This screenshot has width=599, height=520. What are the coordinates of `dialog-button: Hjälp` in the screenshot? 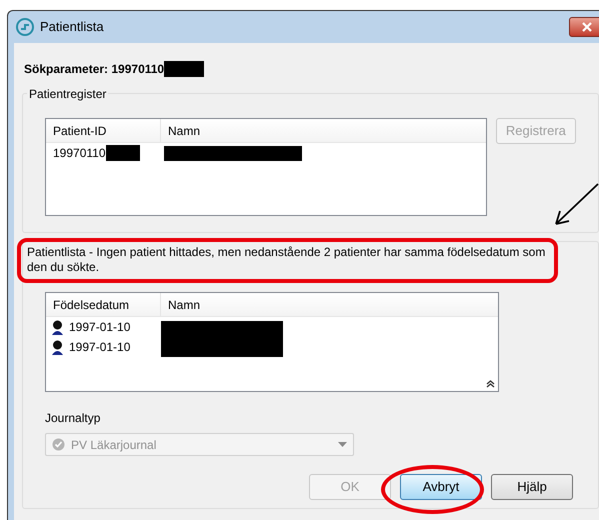 It's located at (532, 487).